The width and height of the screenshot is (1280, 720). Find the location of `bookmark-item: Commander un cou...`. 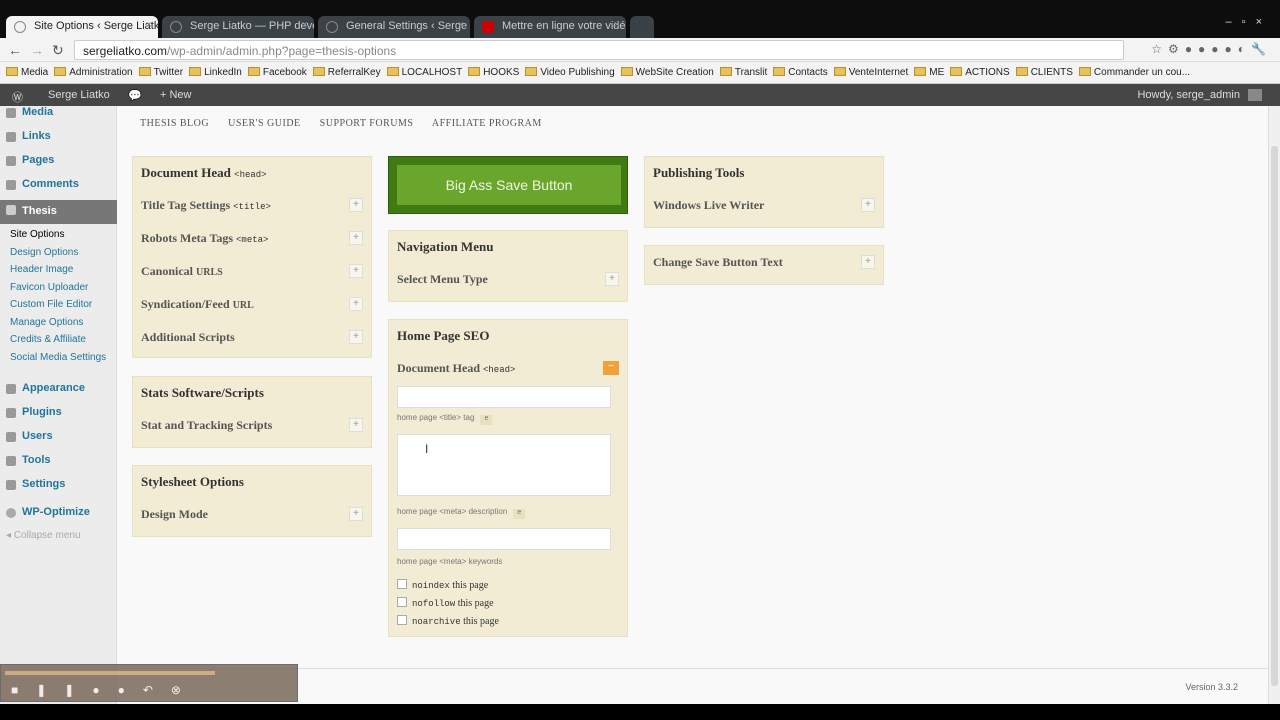

bookmark-item: Commander un cou... is located at coordinates (1134, 72).